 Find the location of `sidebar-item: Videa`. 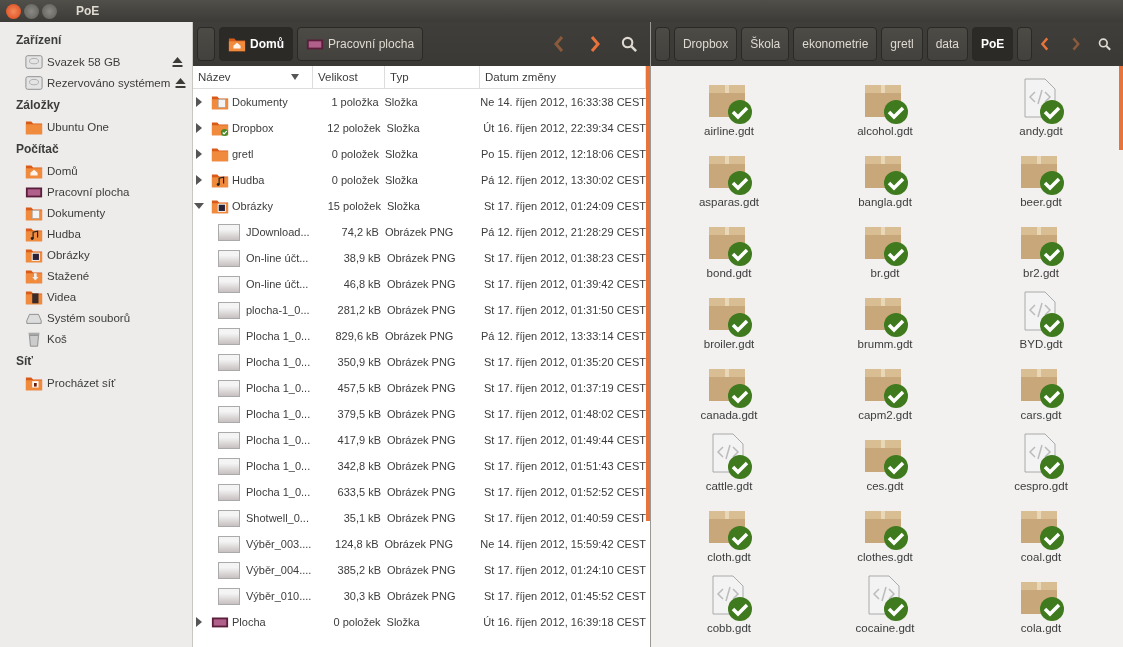

sidebar-item: Videa is located at coordinates (96, 296).